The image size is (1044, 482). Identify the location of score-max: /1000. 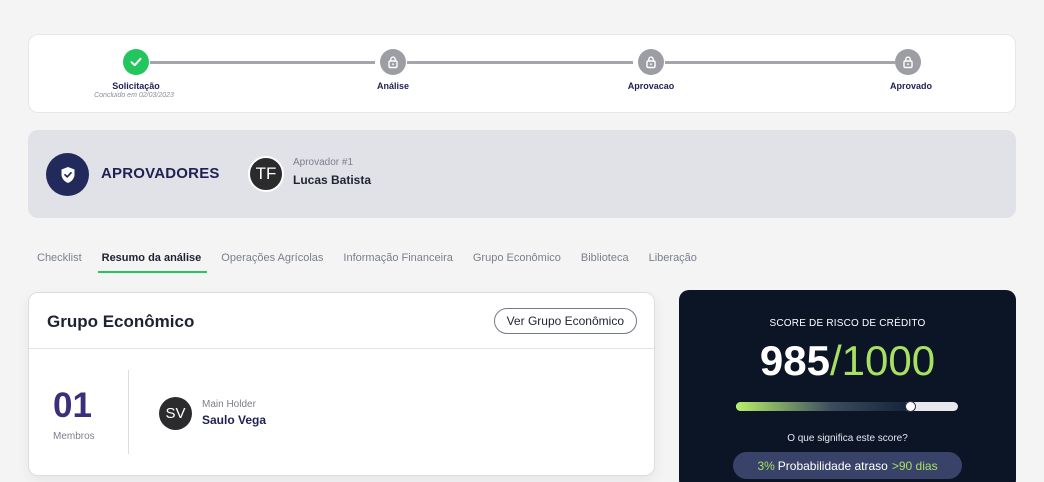
(882, 360).